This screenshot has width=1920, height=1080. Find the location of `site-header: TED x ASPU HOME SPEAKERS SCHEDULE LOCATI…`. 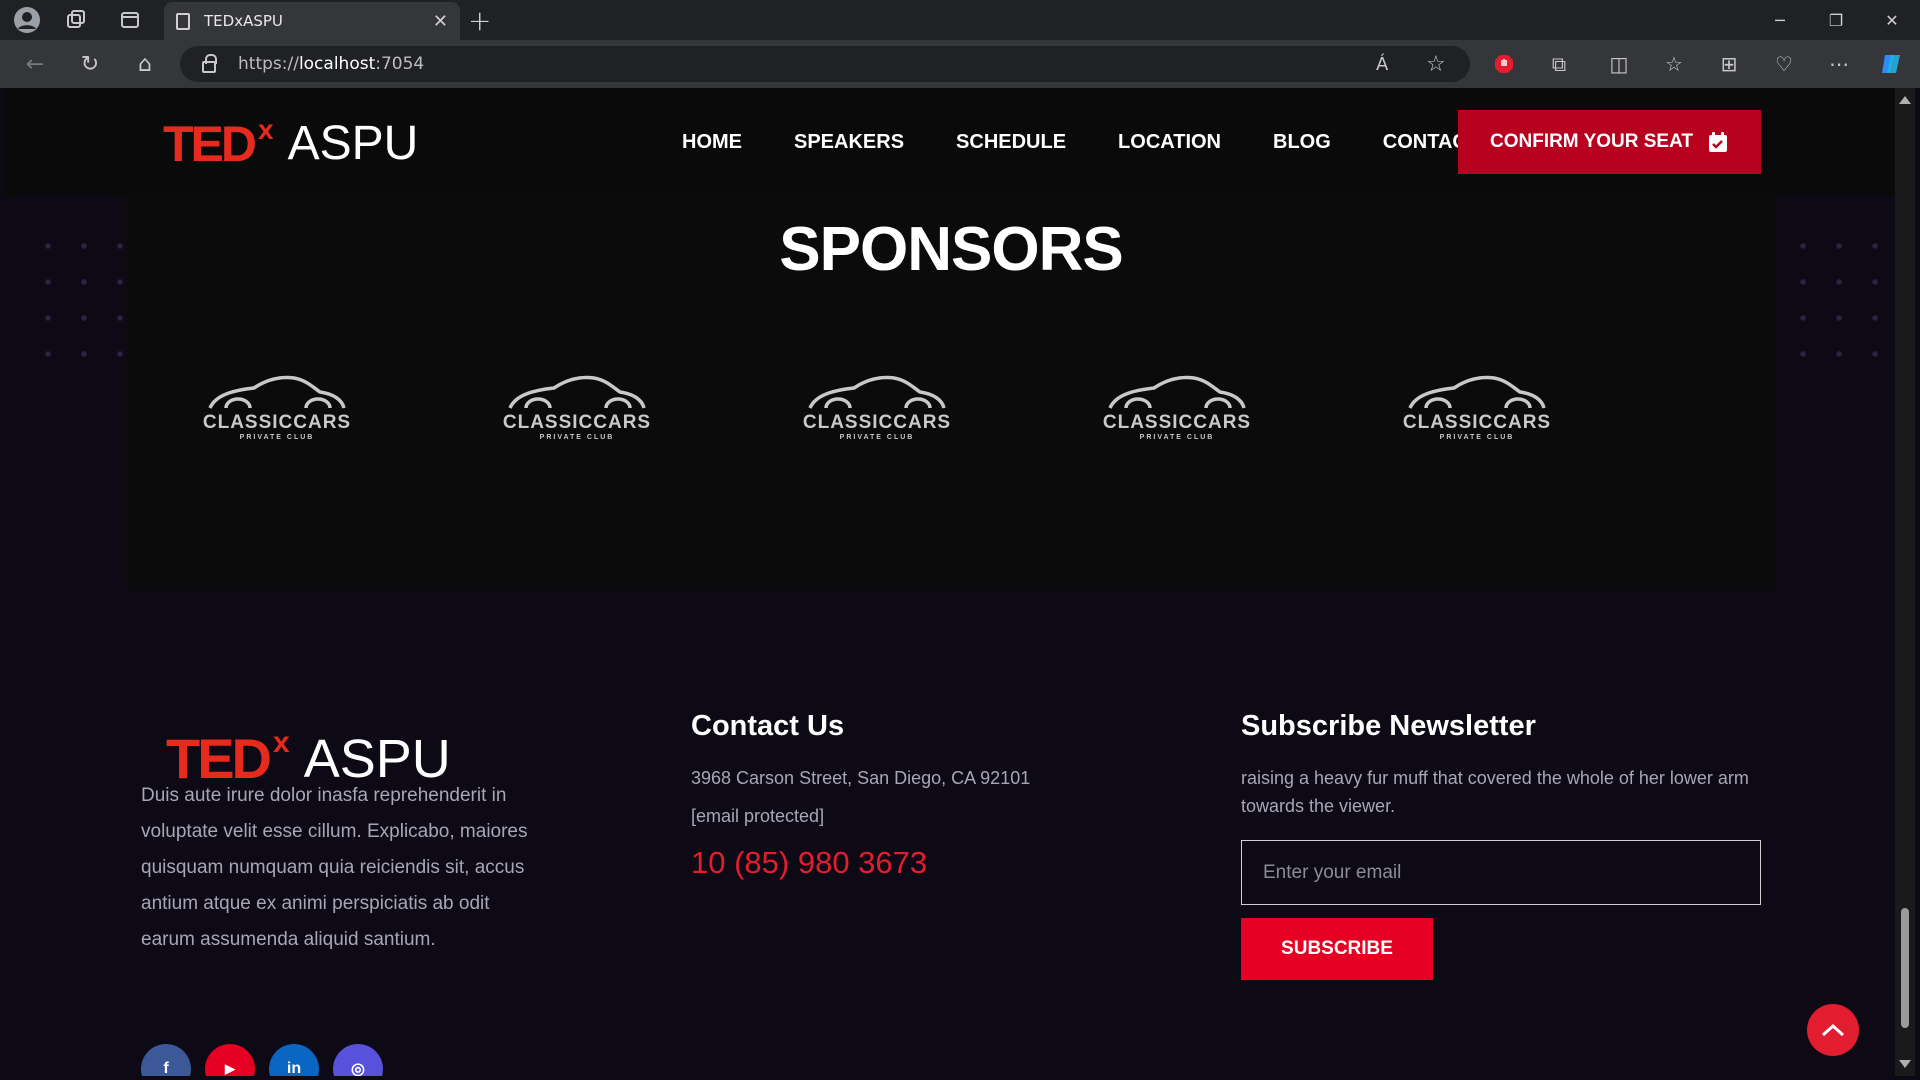

site-header: TED x ASPU HOME SPEAKERS SCHEDULE LOCATI… is located at coordinates (950, 142).